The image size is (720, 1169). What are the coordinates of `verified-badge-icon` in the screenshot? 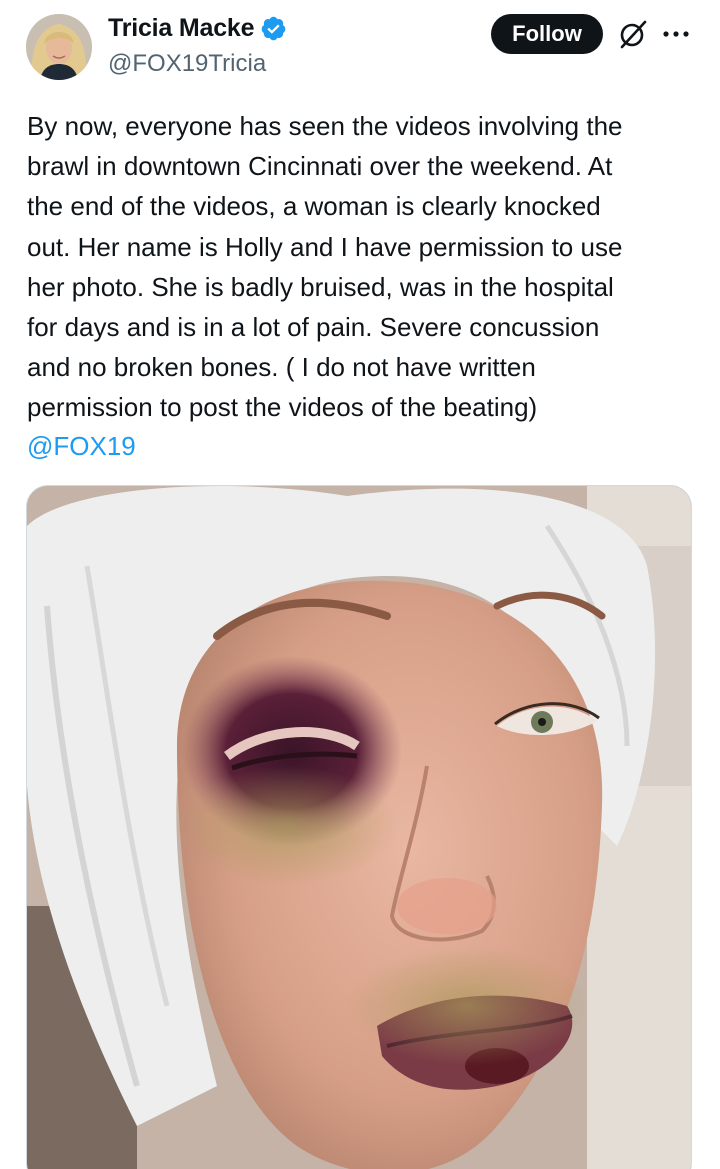 It's located at (273, 28).